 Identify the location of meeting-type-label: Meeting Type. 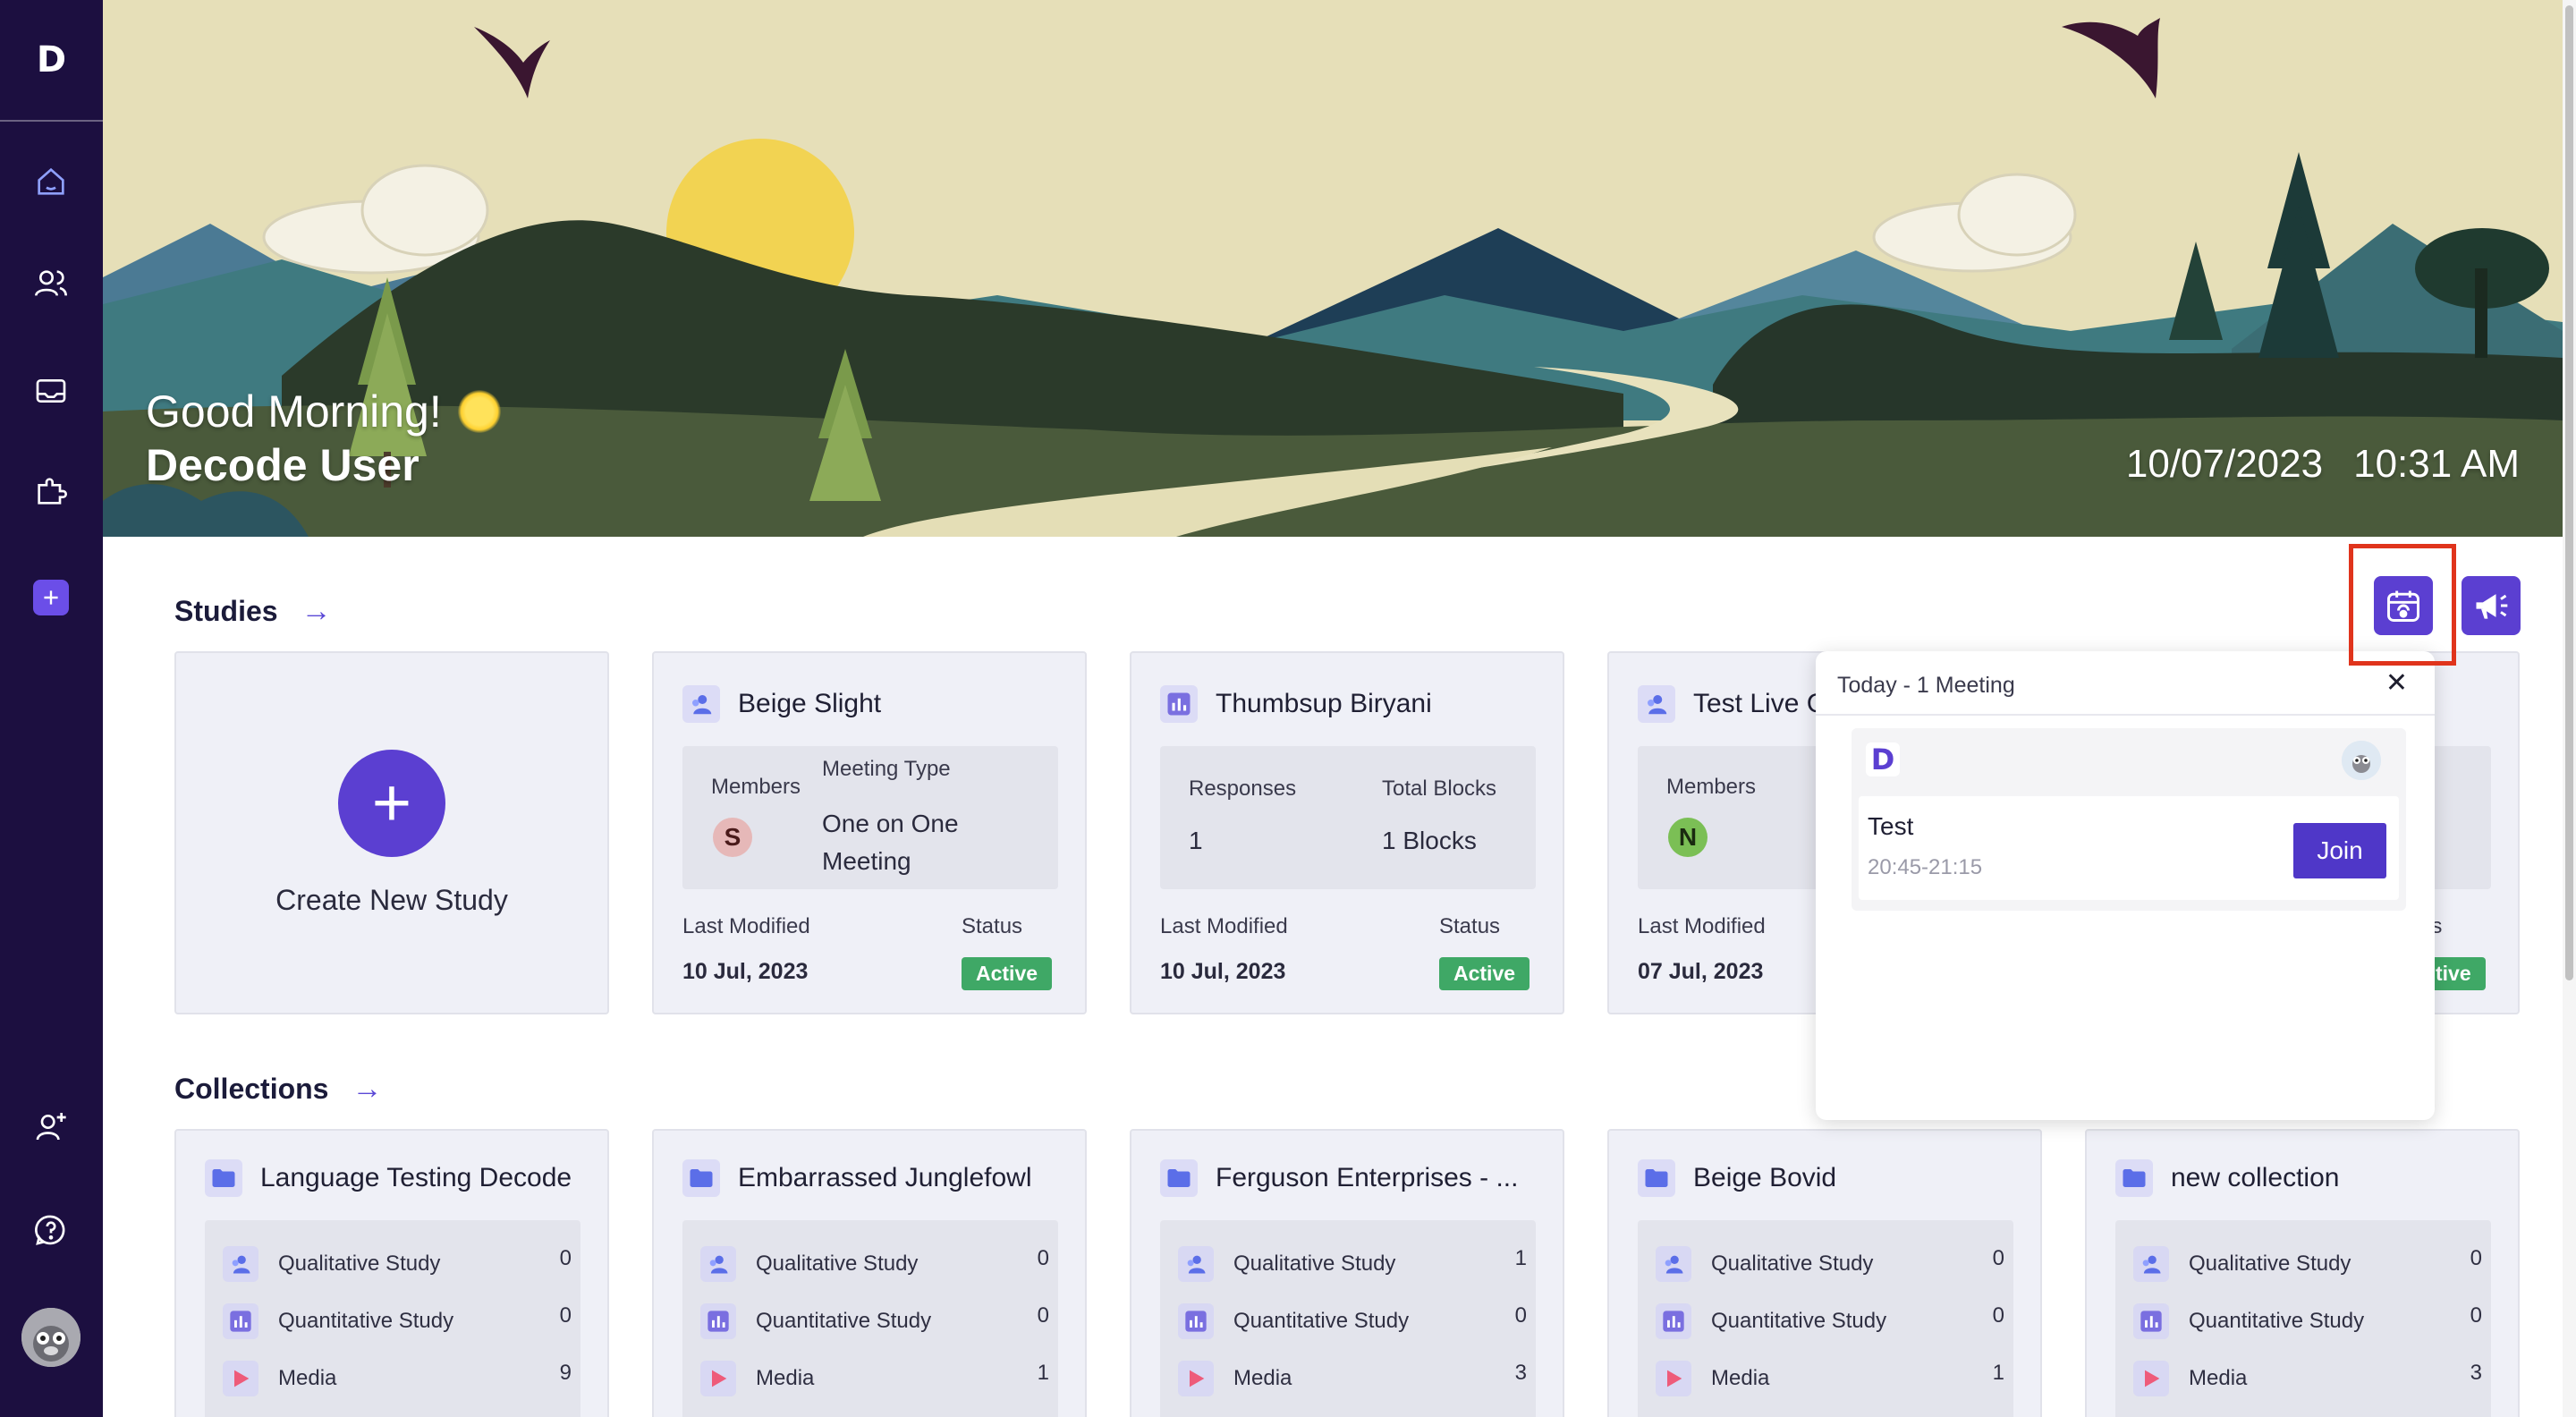
(886, 769).